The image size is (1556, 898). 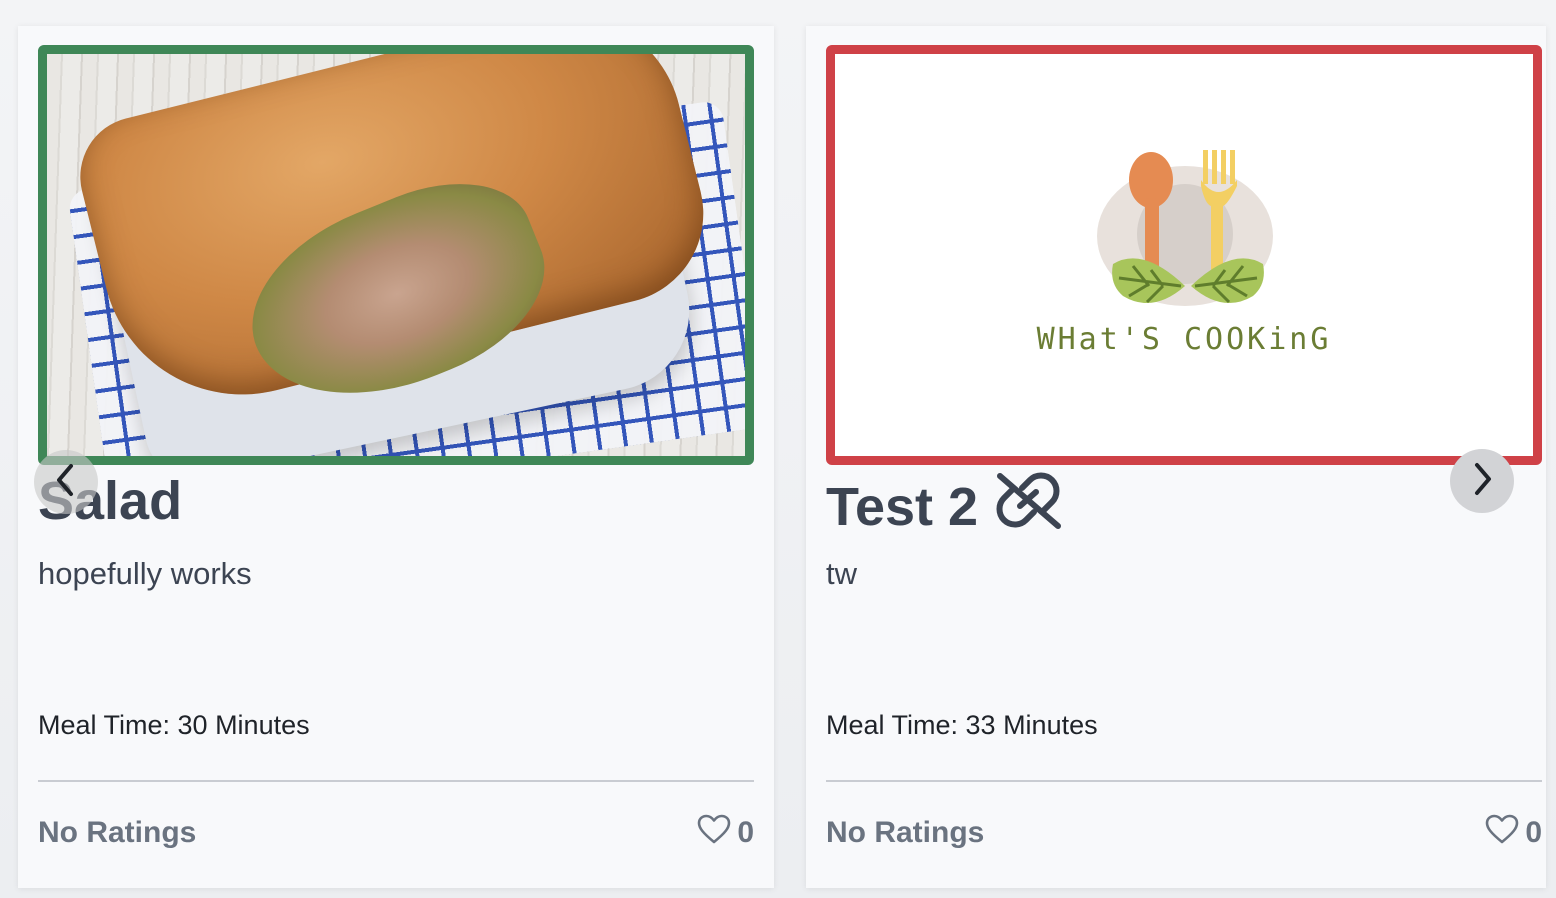 I want to click on recipe-title-text: Test 2, so click(x=902, y=506).